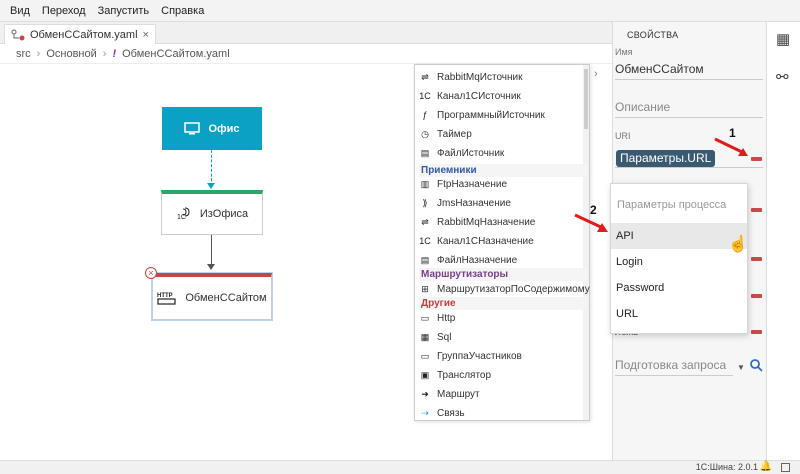 This screenshot has height=474, width=800. I want to click on router-icon: ⊞, so click(425, 288).